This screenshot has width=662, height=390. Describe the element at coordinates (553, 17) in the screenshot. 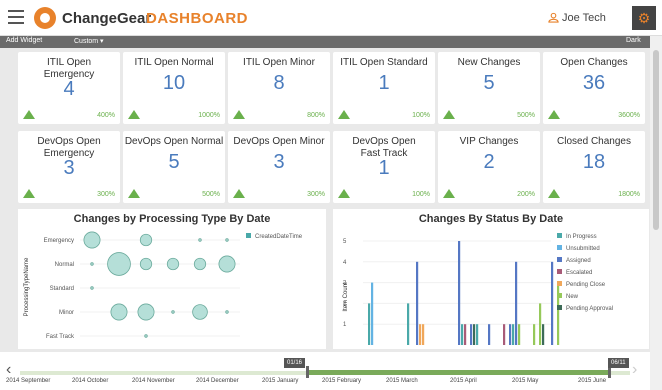

I see `user-icon` at that location.